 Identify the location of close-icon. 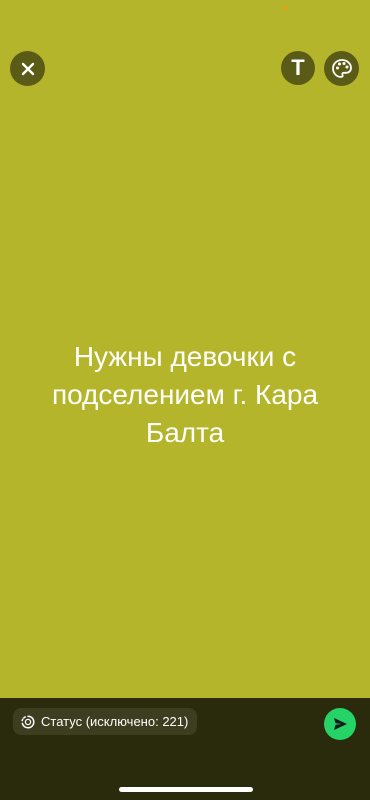
(27, 68).